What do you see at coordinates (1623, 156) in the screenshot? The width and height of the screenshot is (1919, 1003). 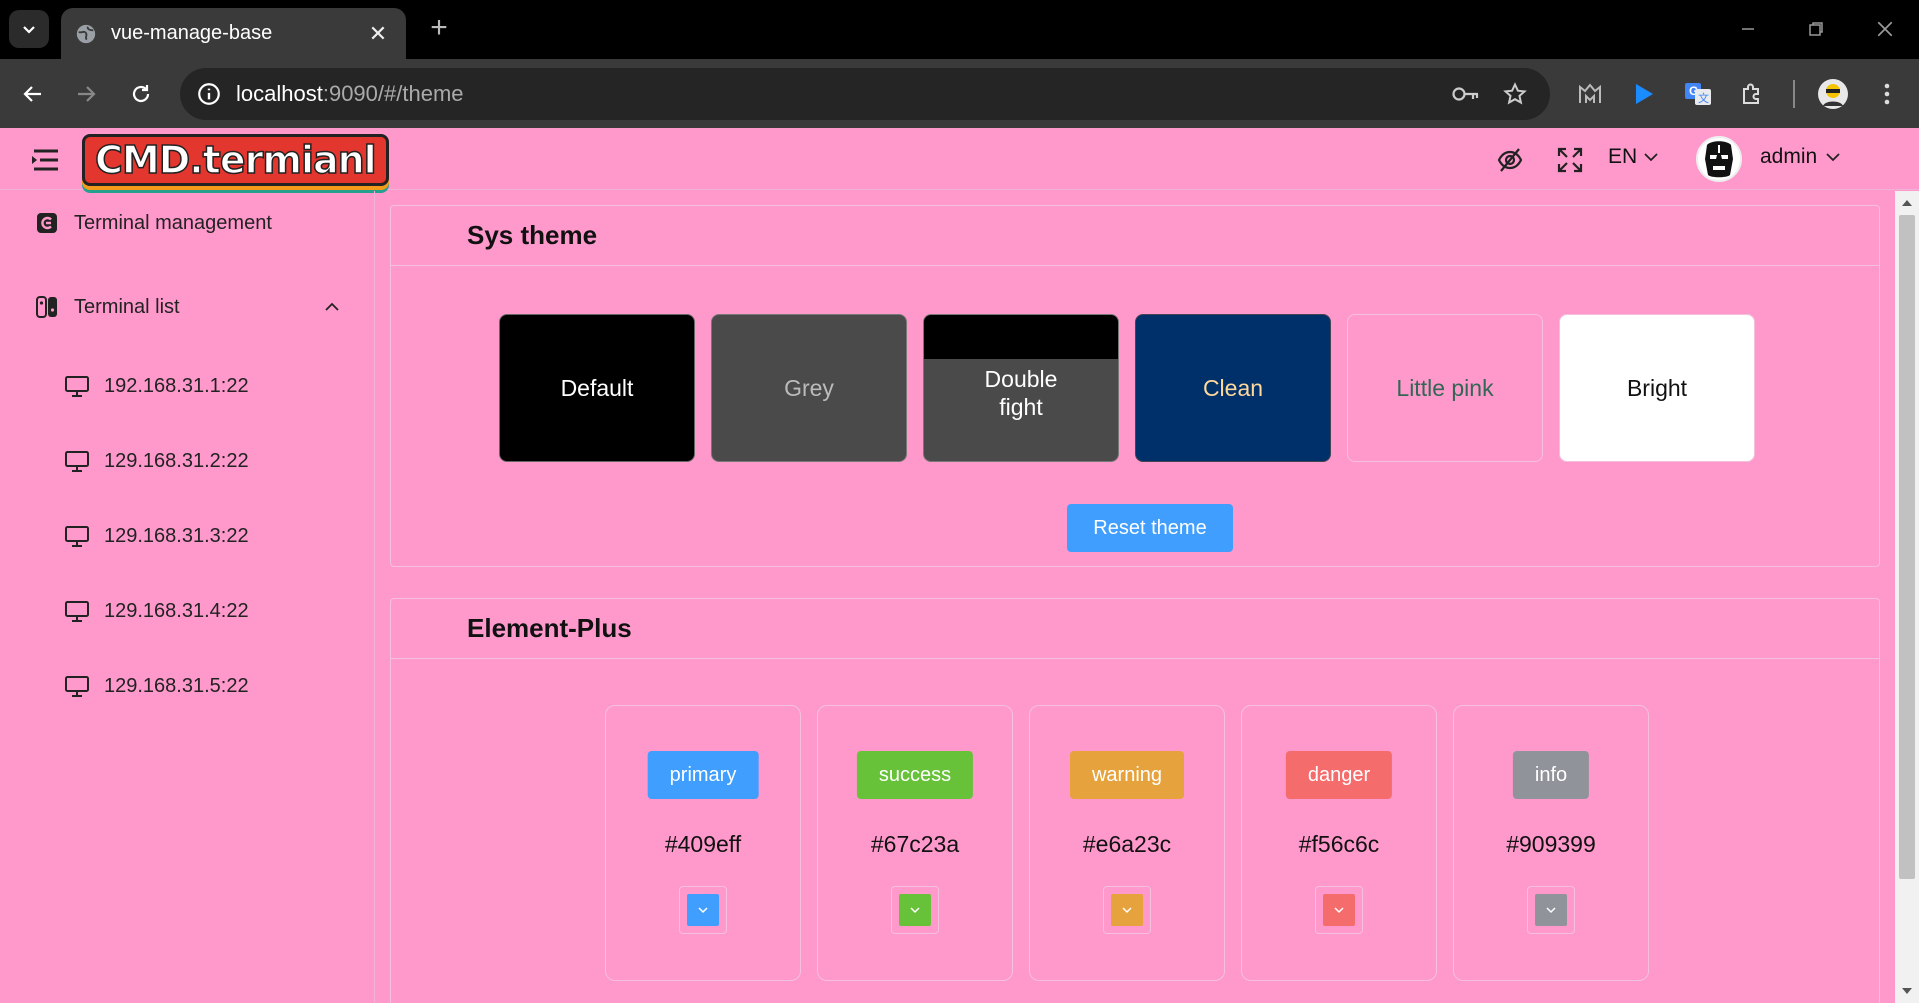 I see `language-label: EN` at bounding box center [1623, 156].